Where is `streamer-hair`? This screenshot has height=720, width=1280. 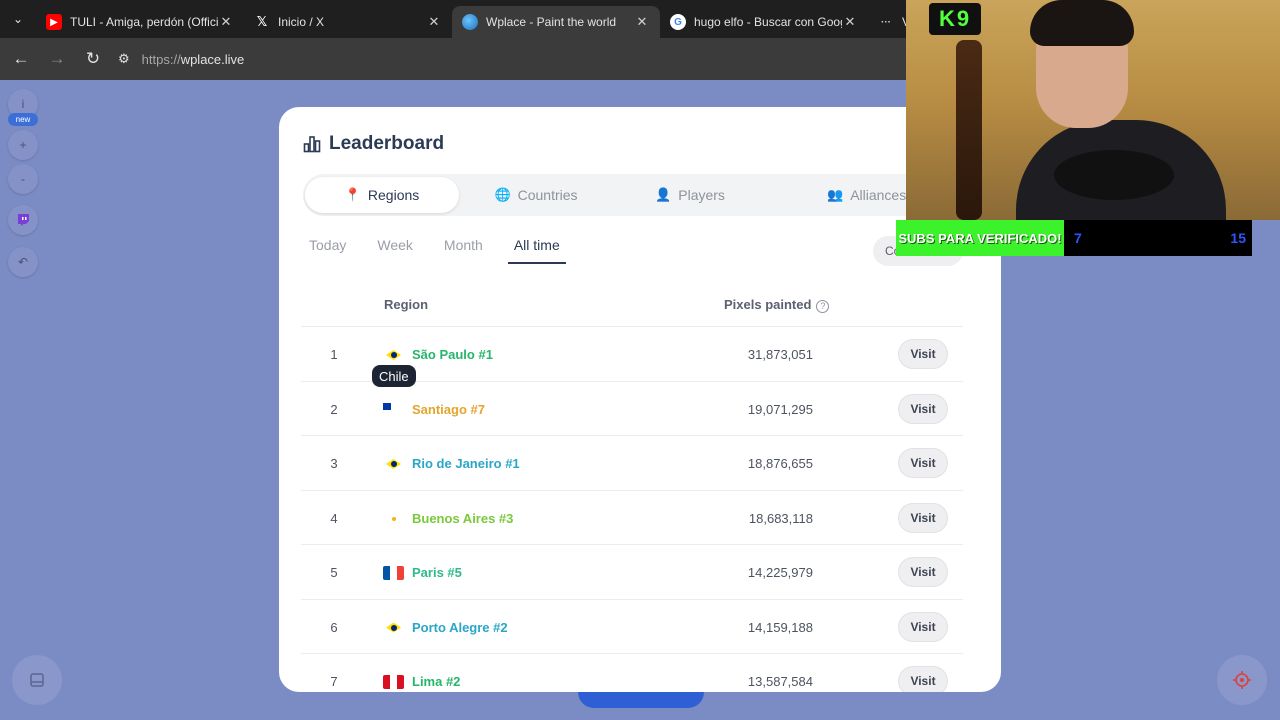 streamer-hair is located at coordinates (1082, 23).